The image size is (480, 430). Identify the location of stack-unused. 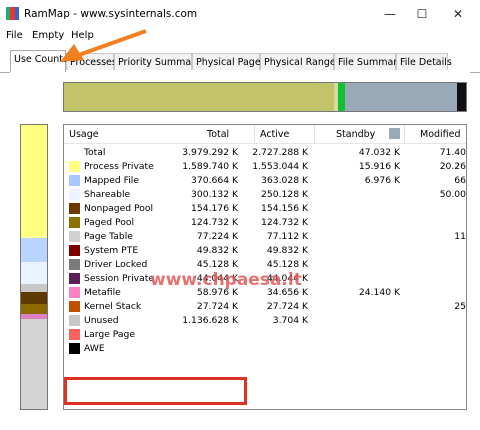
(34, 363).